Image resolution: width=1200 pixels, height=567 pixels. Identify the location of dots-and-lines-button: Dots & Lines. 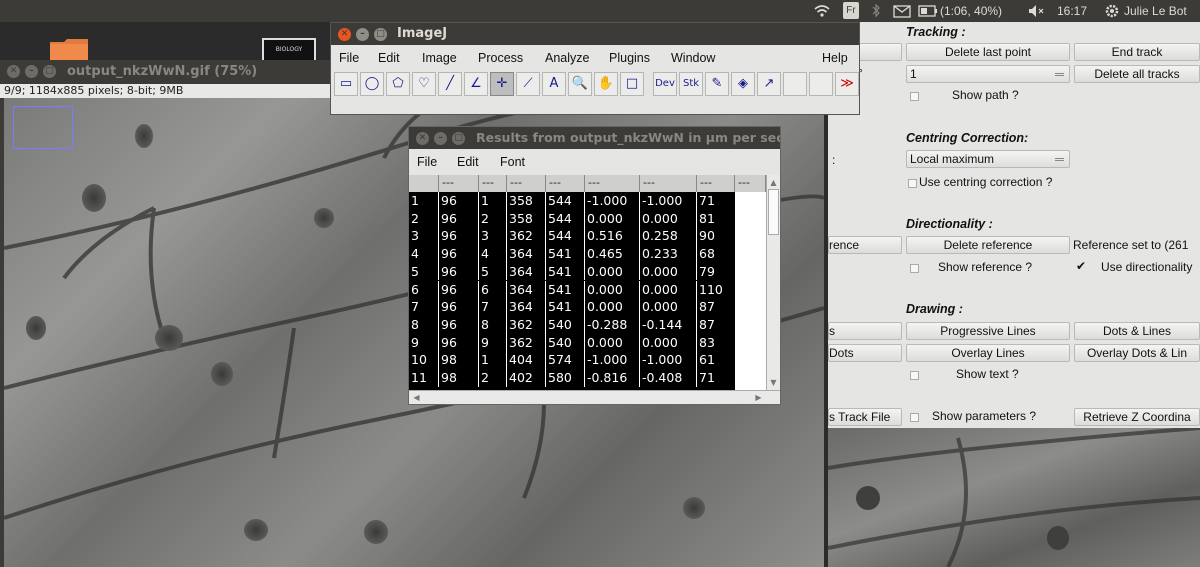
(1137, 331).